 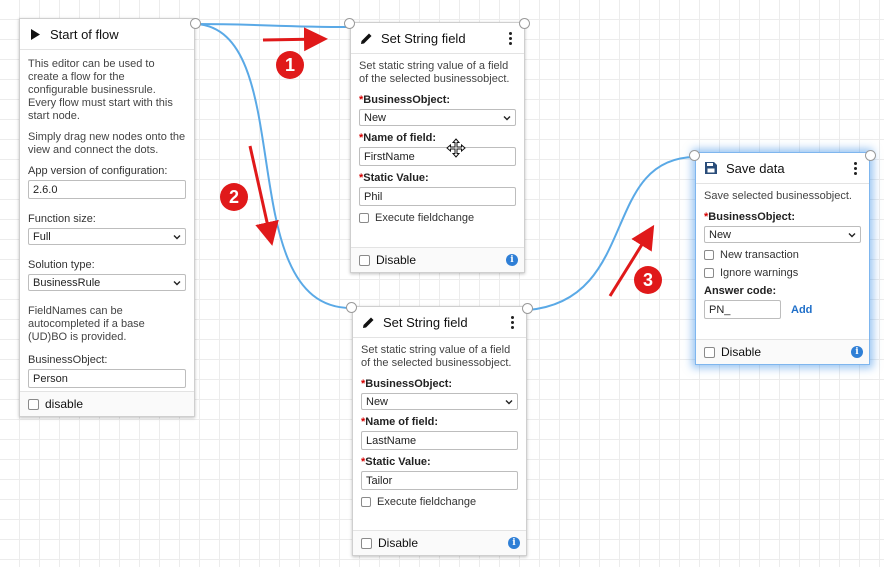 What do you see at coordinates (107, 236) in the screenshot?
I see `function-size-select: Full` at bounding box center [107, 236].